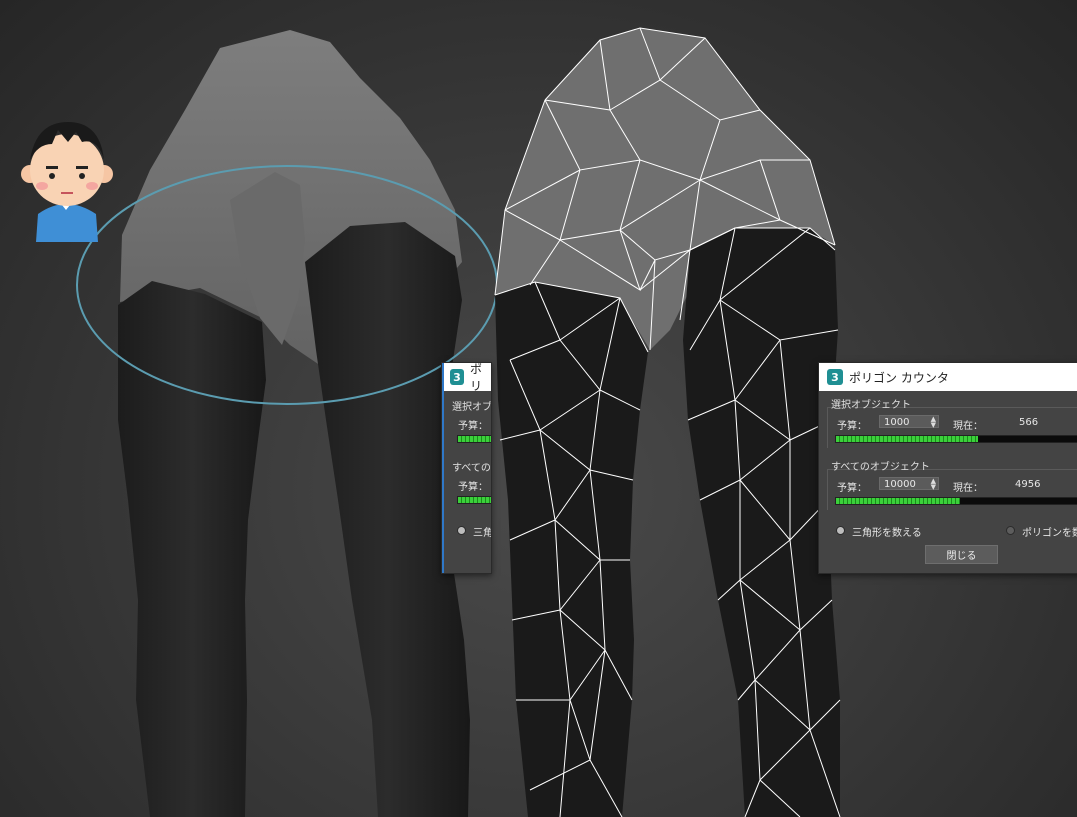  I want to click on close-button: 閉じる, so click(961, 554).